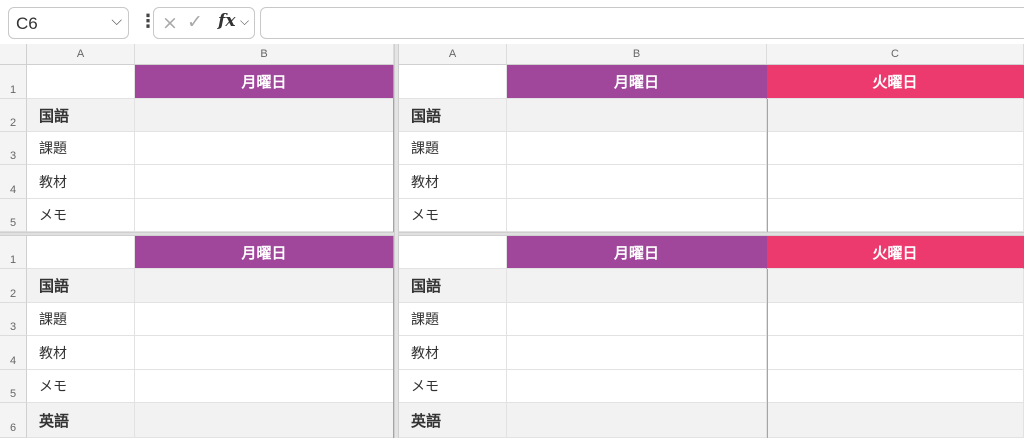 The width and height of the screenshot is (1024, 438). Describe the element at coordinates (226, 21) in the screenshot. I see `insert-function-icon: fx` at that location.